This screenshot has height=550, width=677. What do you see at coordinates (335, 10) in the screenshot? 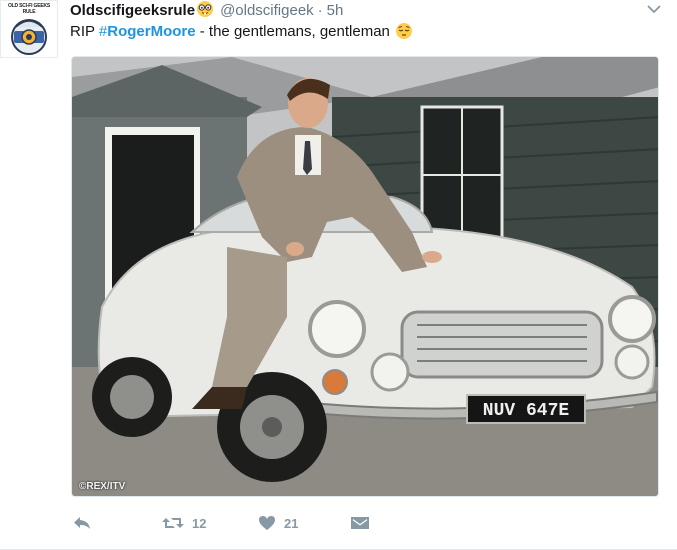
I see `timestamp: 5h` at bounding box center [335, 10].